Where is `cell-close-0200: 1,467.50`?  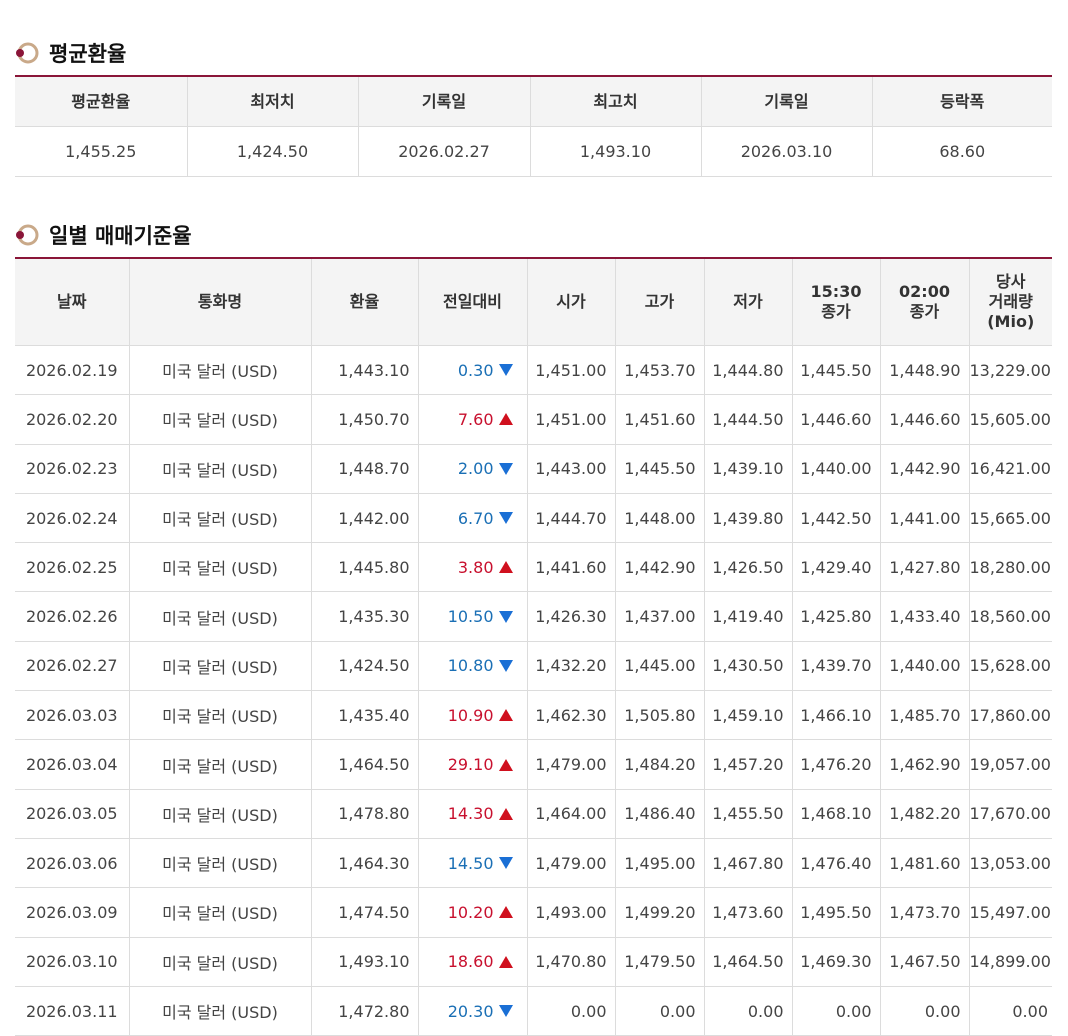 cell-close-0200: 1,467.50 is located at coordinates (924, 961).